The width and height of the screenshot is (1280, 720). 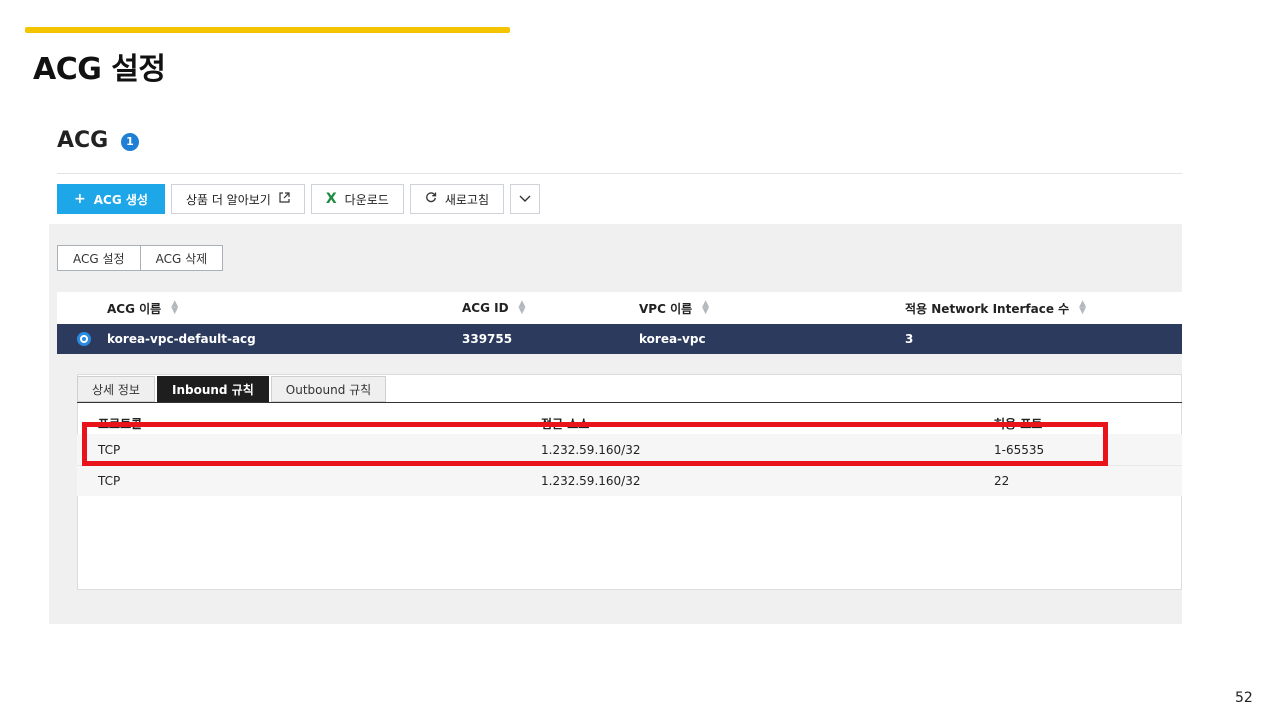 What do you see at coordinates (331, 199) in the screenshot?
I see `excel-icon: X` at bounding box center [331, 199].